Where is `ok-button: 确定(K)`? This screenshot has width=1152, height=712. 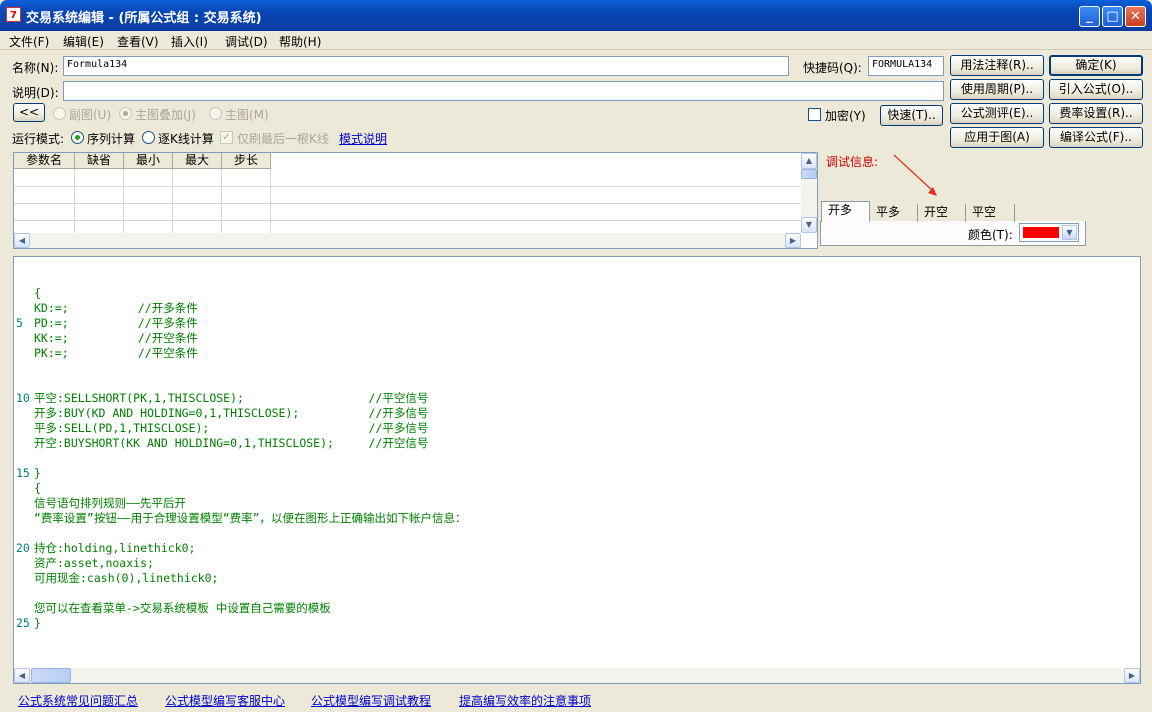 ok-button: 确定(K) is located at coordinates (1096, 65).